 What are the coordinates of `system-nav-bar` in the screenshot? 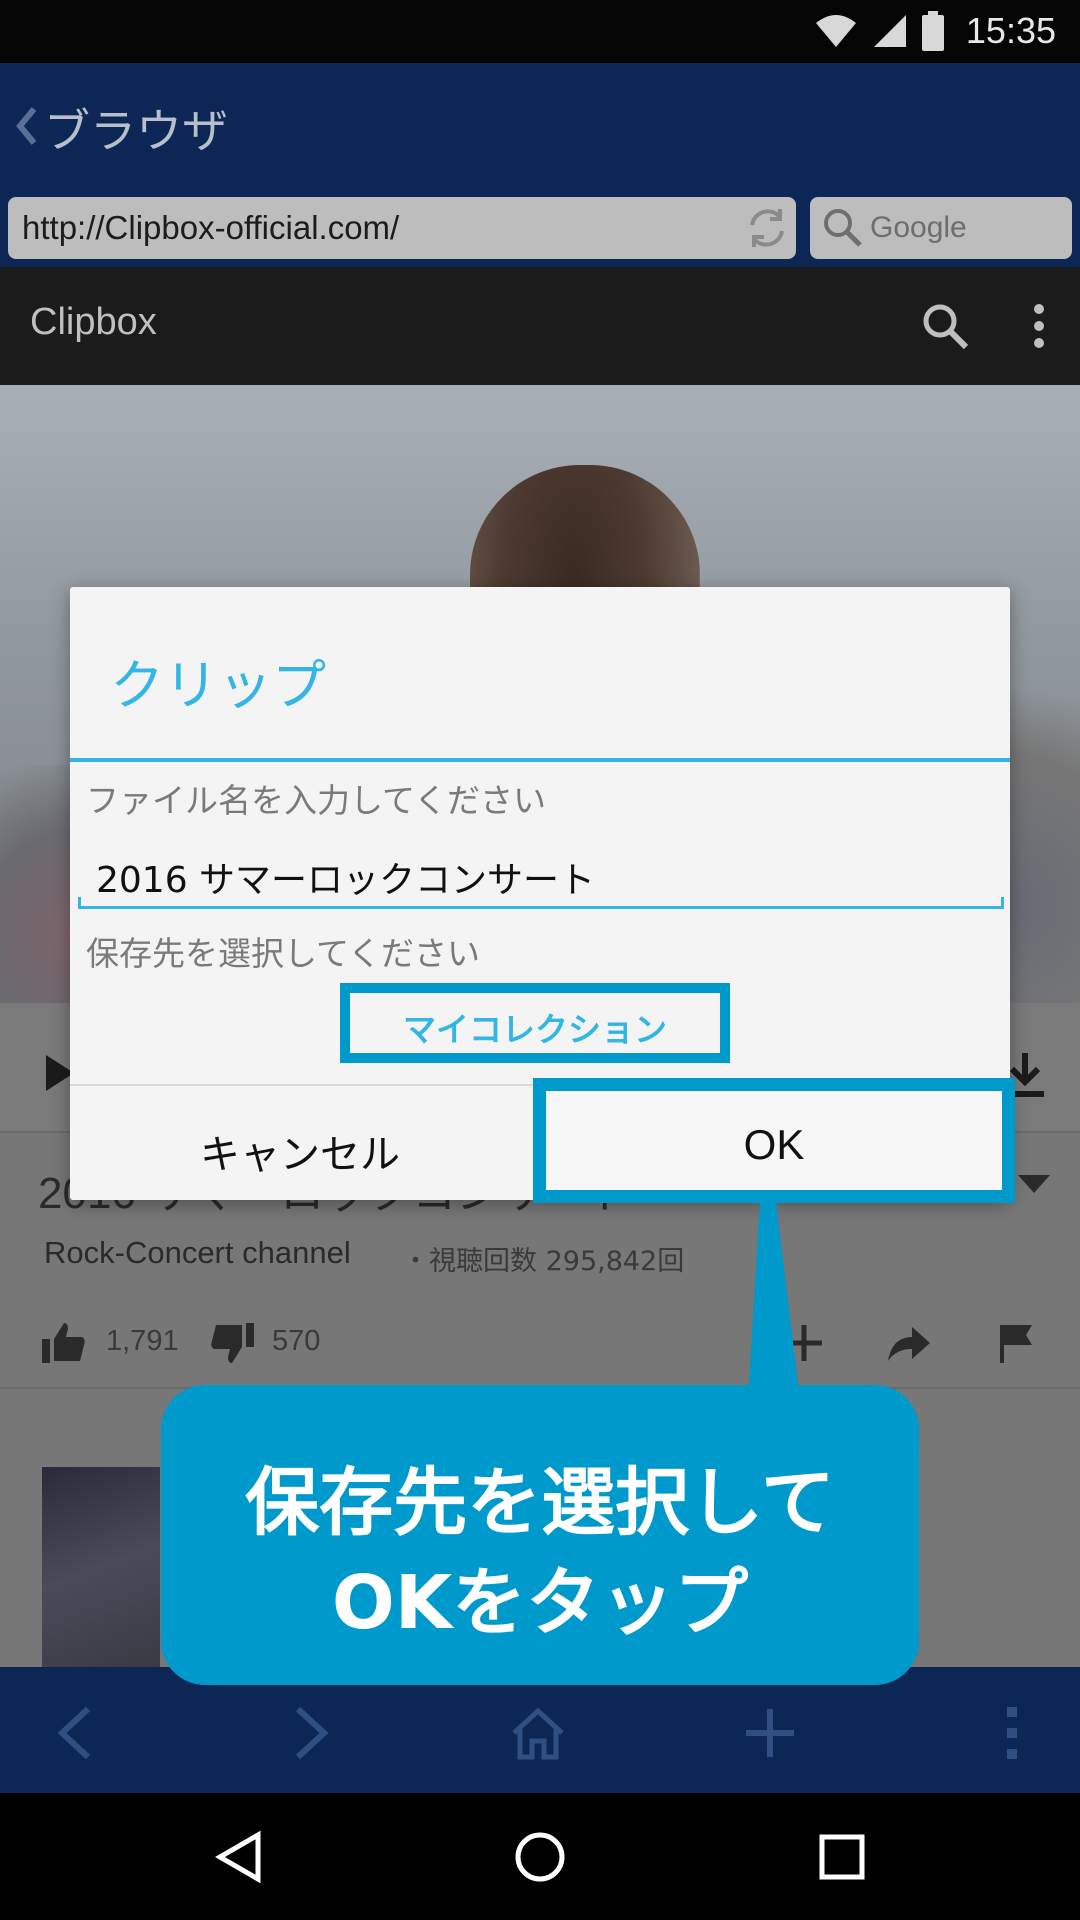 It's located at (540, 1856).